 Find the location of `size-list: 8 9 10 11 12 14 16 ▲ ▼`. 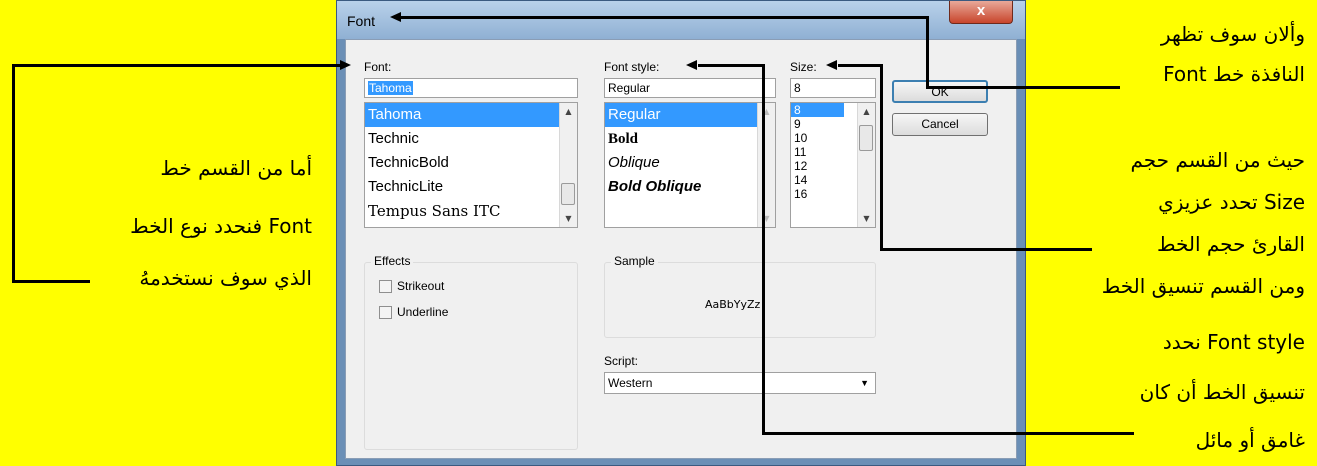

size-list: 8 9 10 11 12 14 16 ▲ ▼ is located at coordinates (833, 165).